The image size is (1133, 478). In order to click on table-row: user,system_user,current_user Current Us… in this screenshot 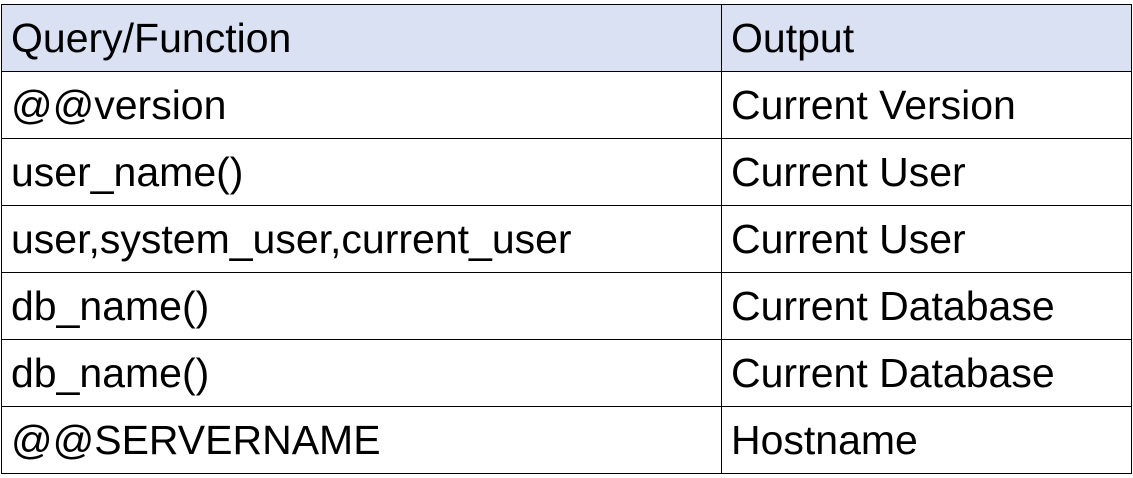, I will do `click(566, 239)`.